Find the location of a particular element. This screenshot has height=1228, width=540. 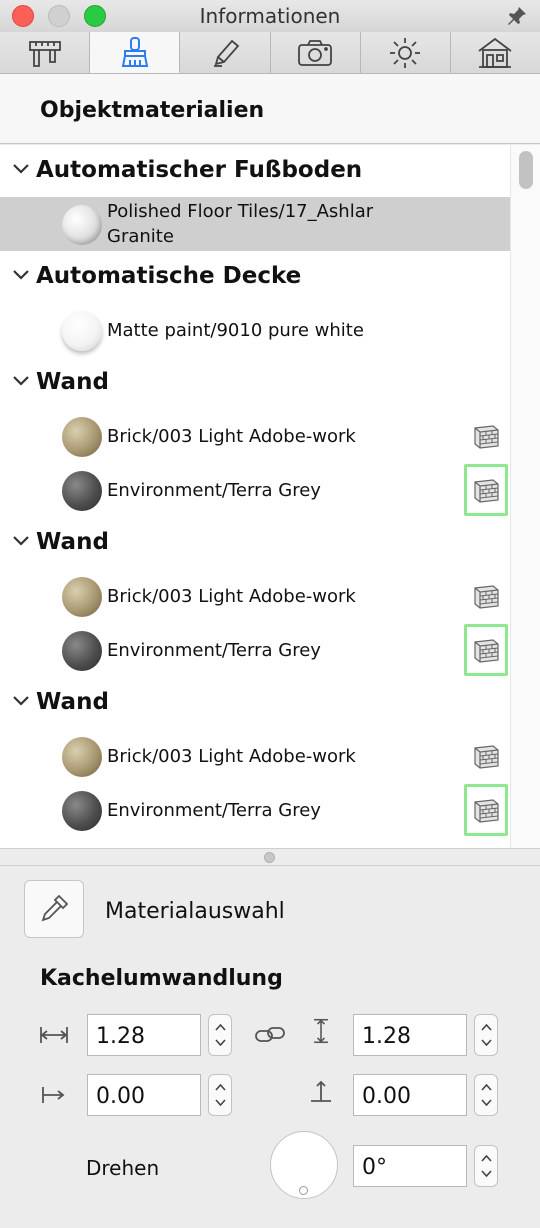

rotate-label: Drehen is located at coordinates (123, 1168).